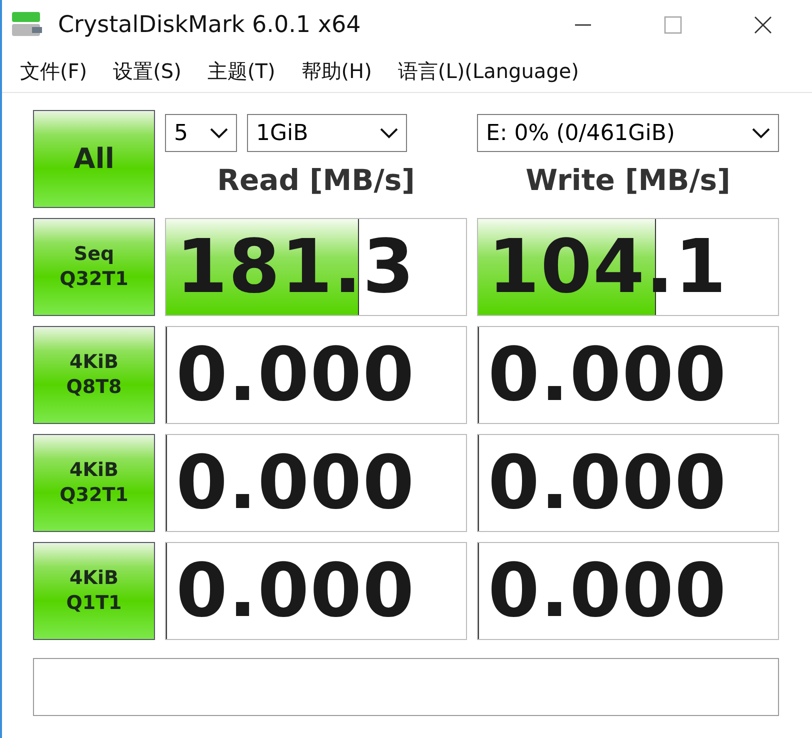 The width and height of the screenshot is (812, 738). I want to click on size-dropdown: 1GiB, so click(327, 133).